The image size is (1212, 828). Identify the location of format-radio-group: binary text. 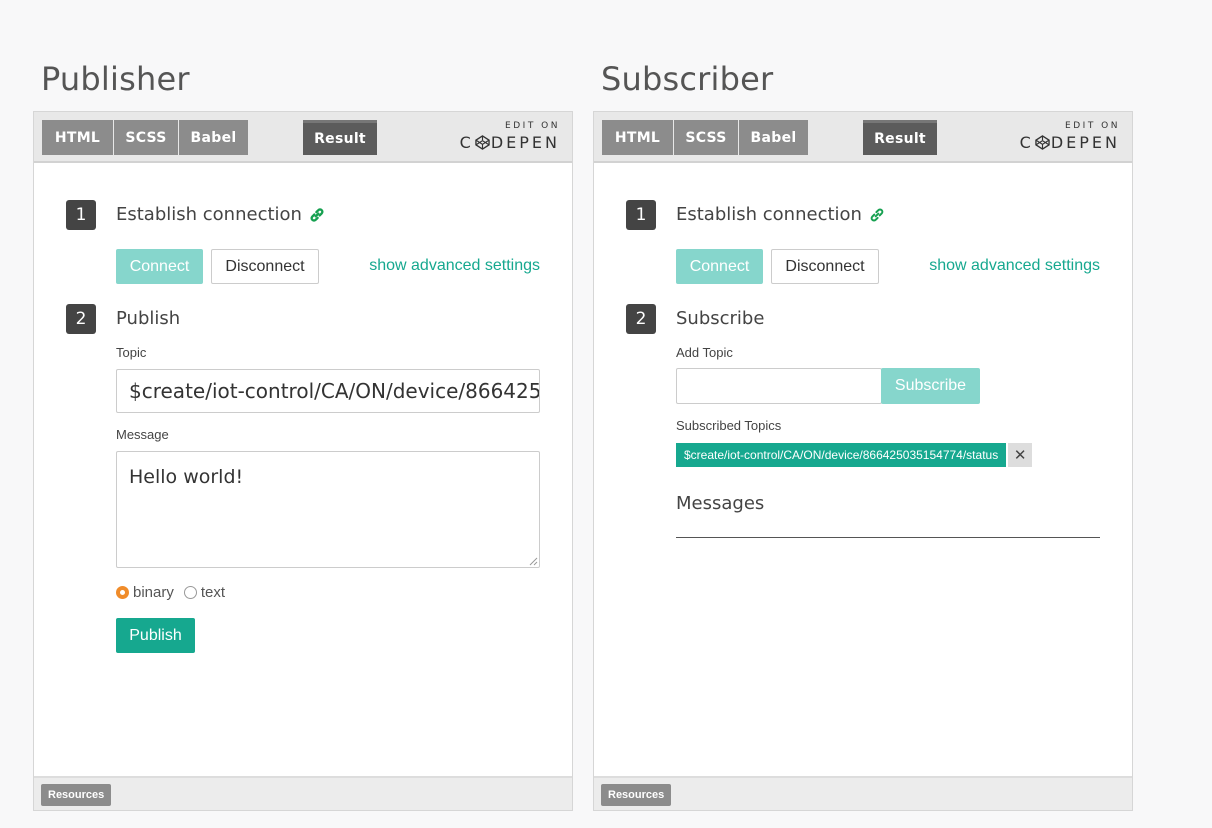
(173, 592).